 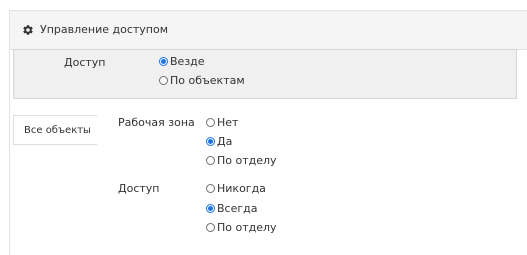 What do you see at coordinates (187, 61) in the screenshot?
I see `access-option-everywhere-label: Везде` at bounding box center [187, 61].